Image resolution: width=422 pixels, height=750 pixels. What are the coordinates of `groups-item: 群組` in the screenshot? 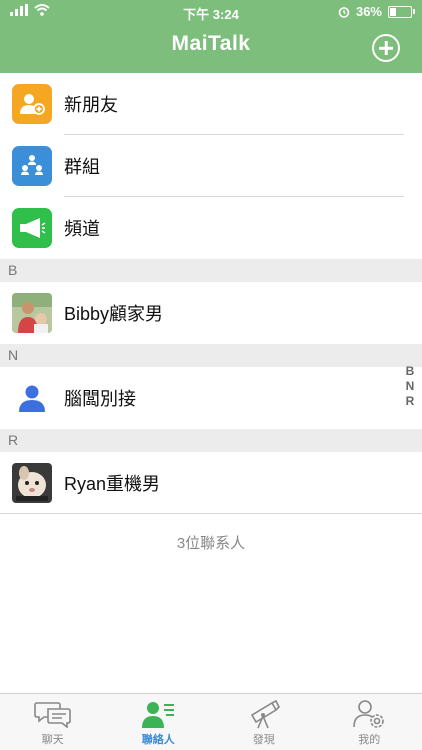 It's located at (211, 166).